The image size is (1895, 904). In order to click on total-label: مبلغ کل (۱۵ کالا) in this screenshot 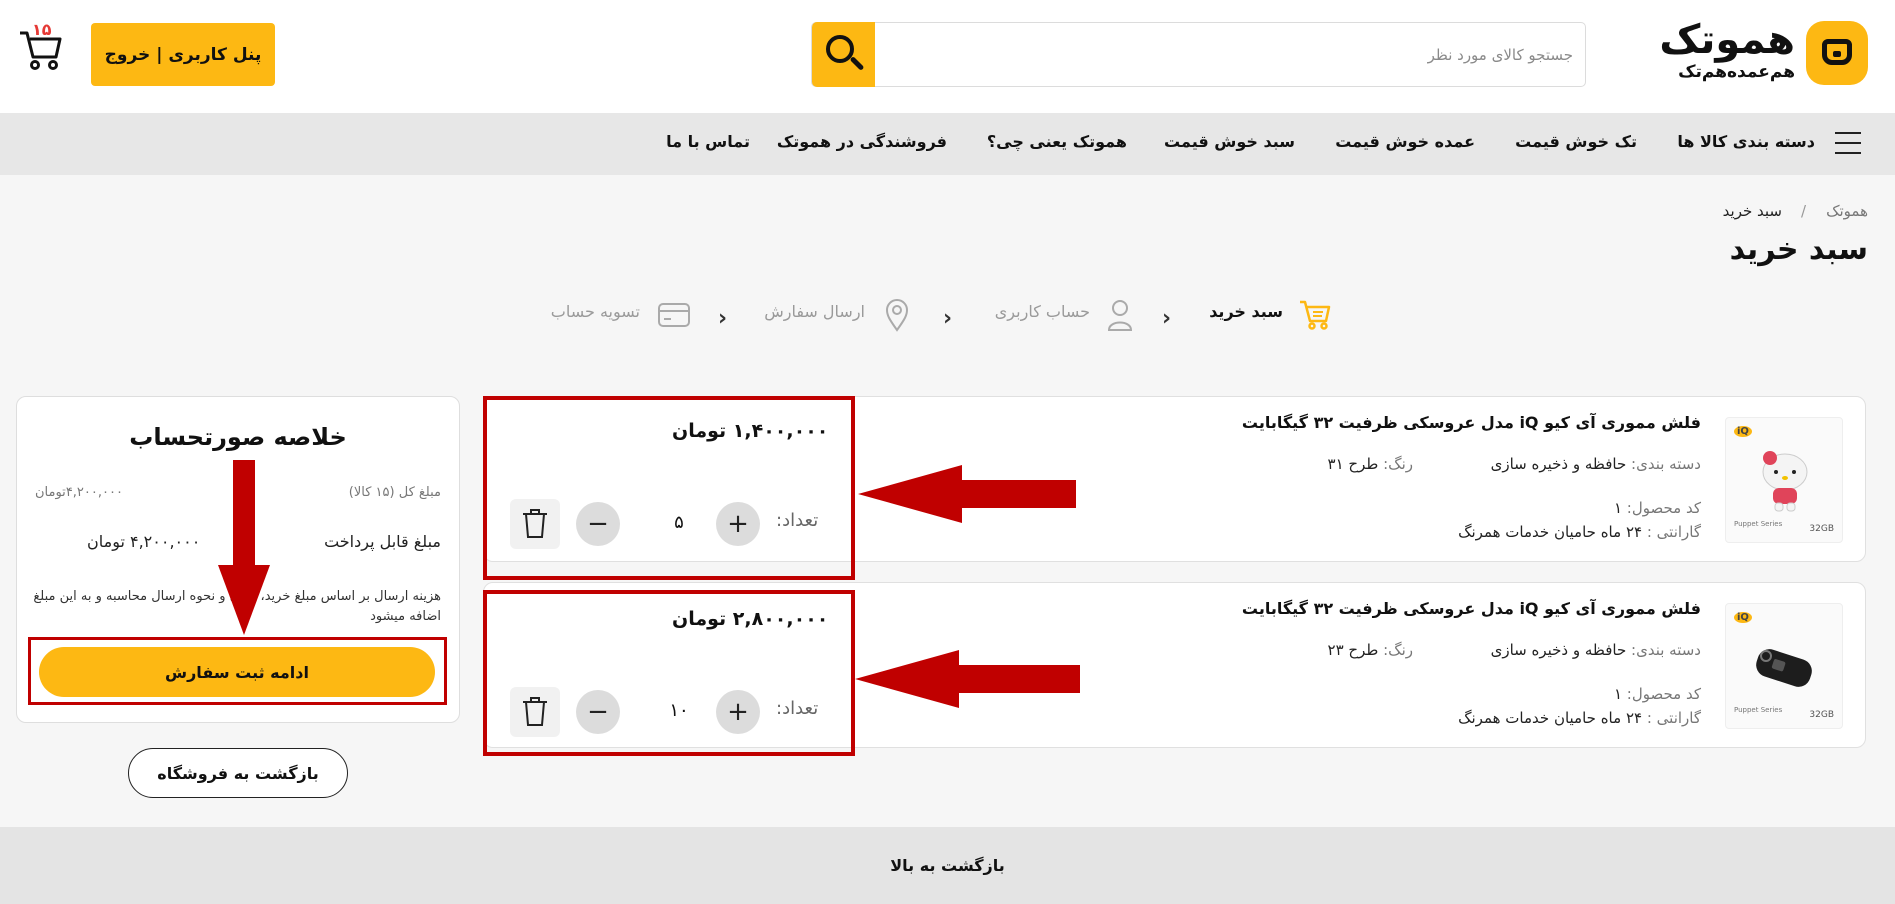, I will do `click(394, 492)`.